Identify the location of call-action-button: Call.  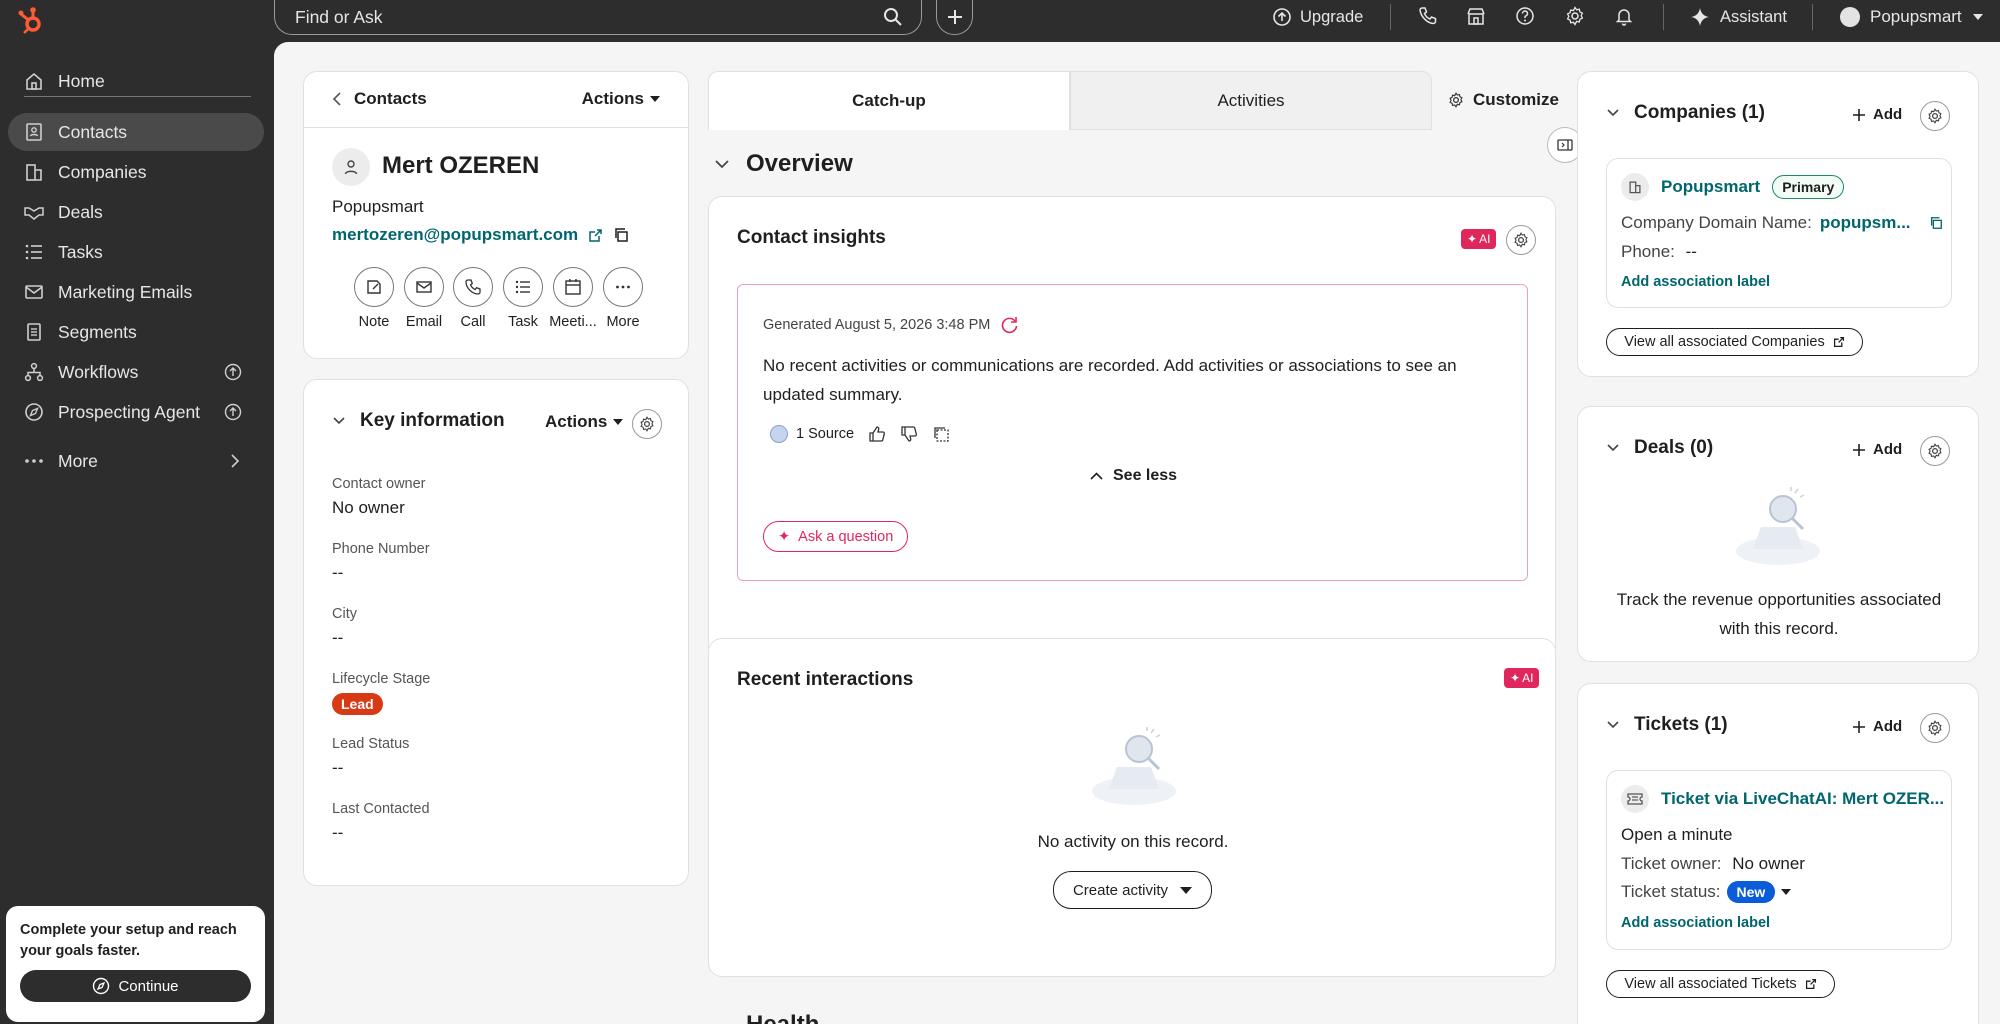
(473, 298).